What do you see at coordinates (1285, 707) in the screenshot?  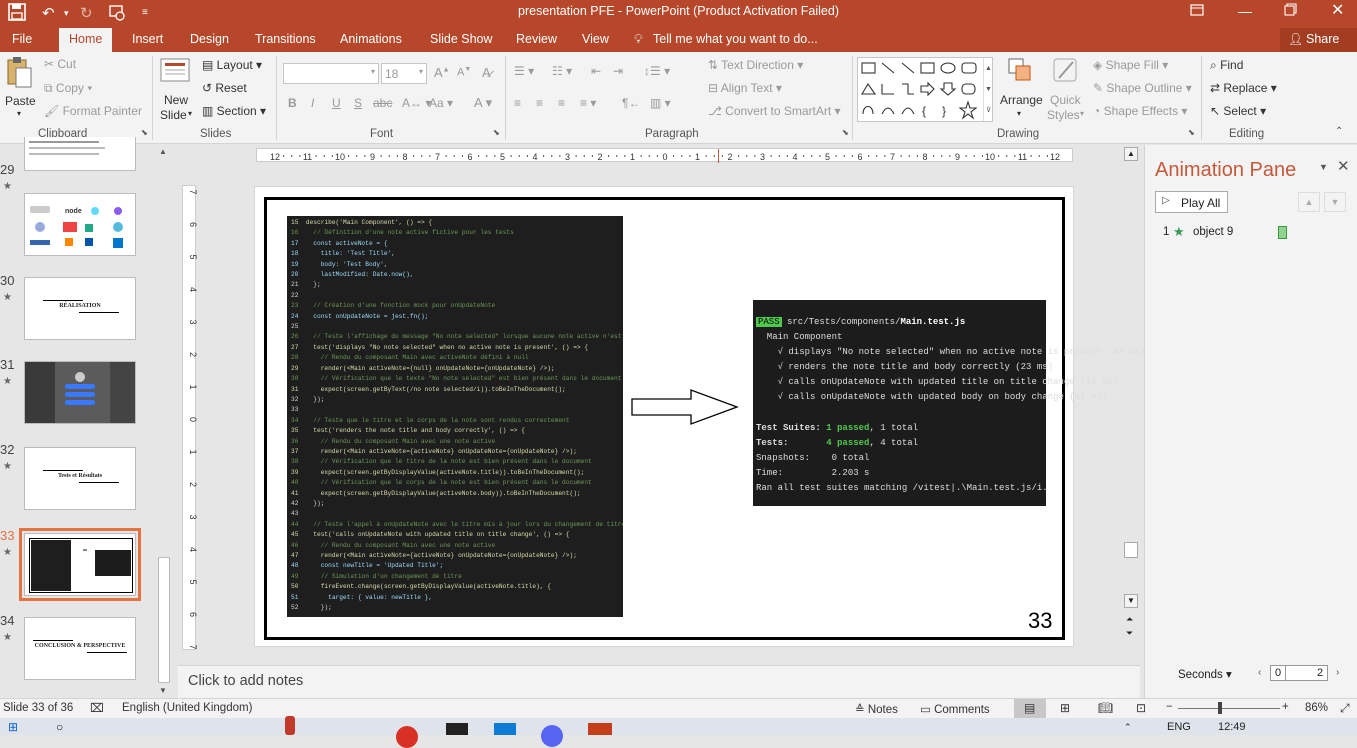 I see `zoom-in-icon: +` at bounding box center [1285, 707].